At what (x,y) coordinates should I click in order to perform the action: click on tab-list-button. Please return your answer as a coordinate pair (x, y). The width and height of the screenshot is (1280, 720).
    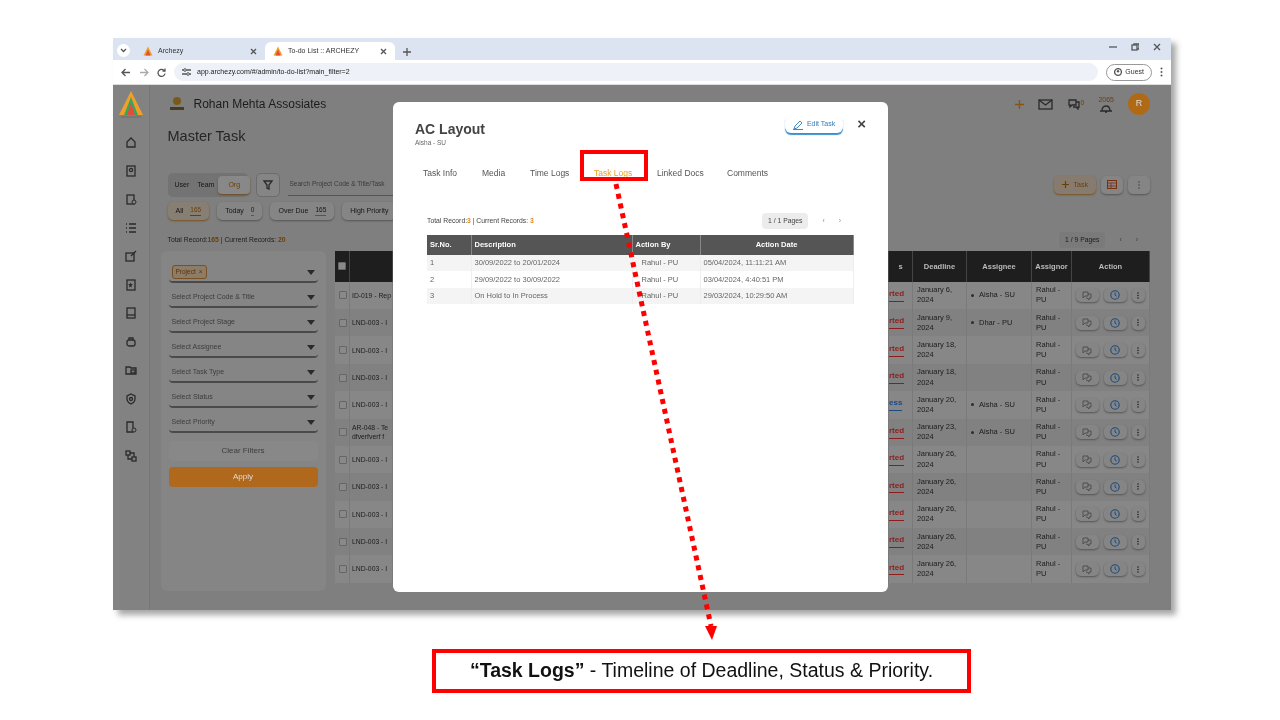
    Looking at the image, I should click on (123, 50).